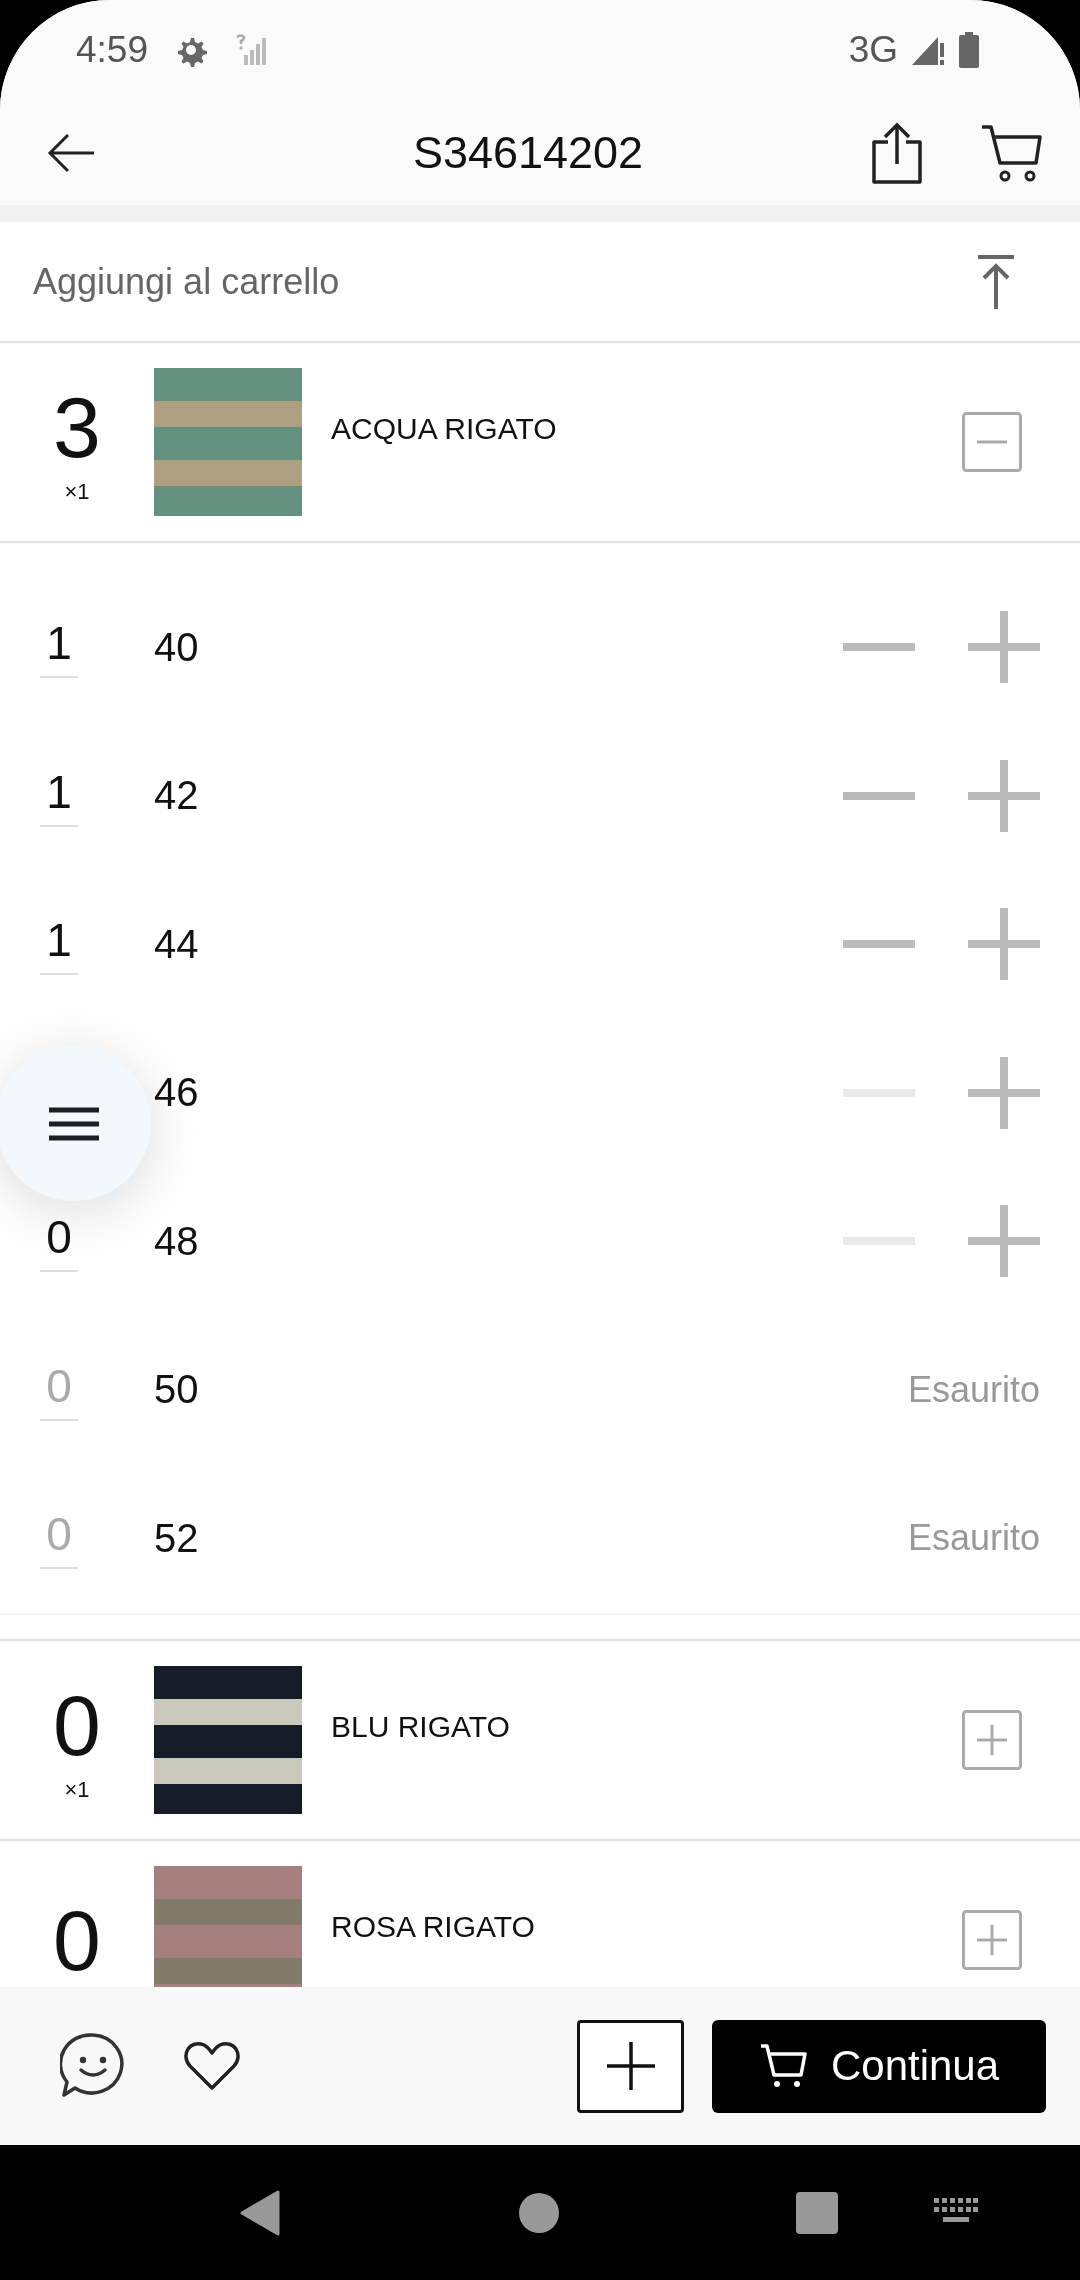 The width and height of the screenshot is (1080, 2280). What do you see at coordinates (177, 1538) in the screenshot?
I see `size-label: 52` at bounding box center [177, 1538].